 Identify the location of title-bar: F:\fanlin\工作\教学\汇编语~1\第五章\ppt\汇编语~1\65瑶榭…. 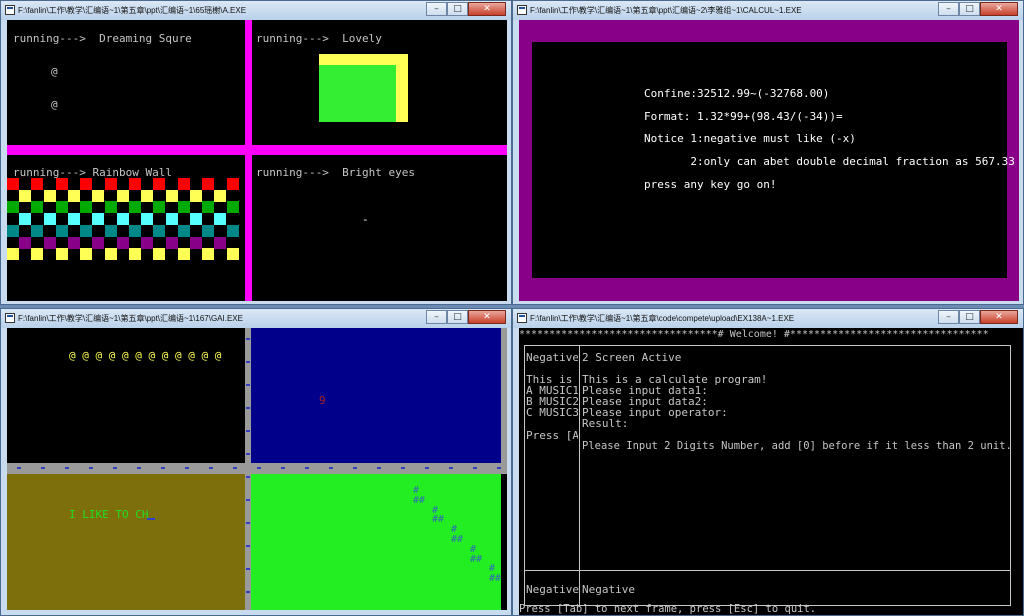
(256, 10).